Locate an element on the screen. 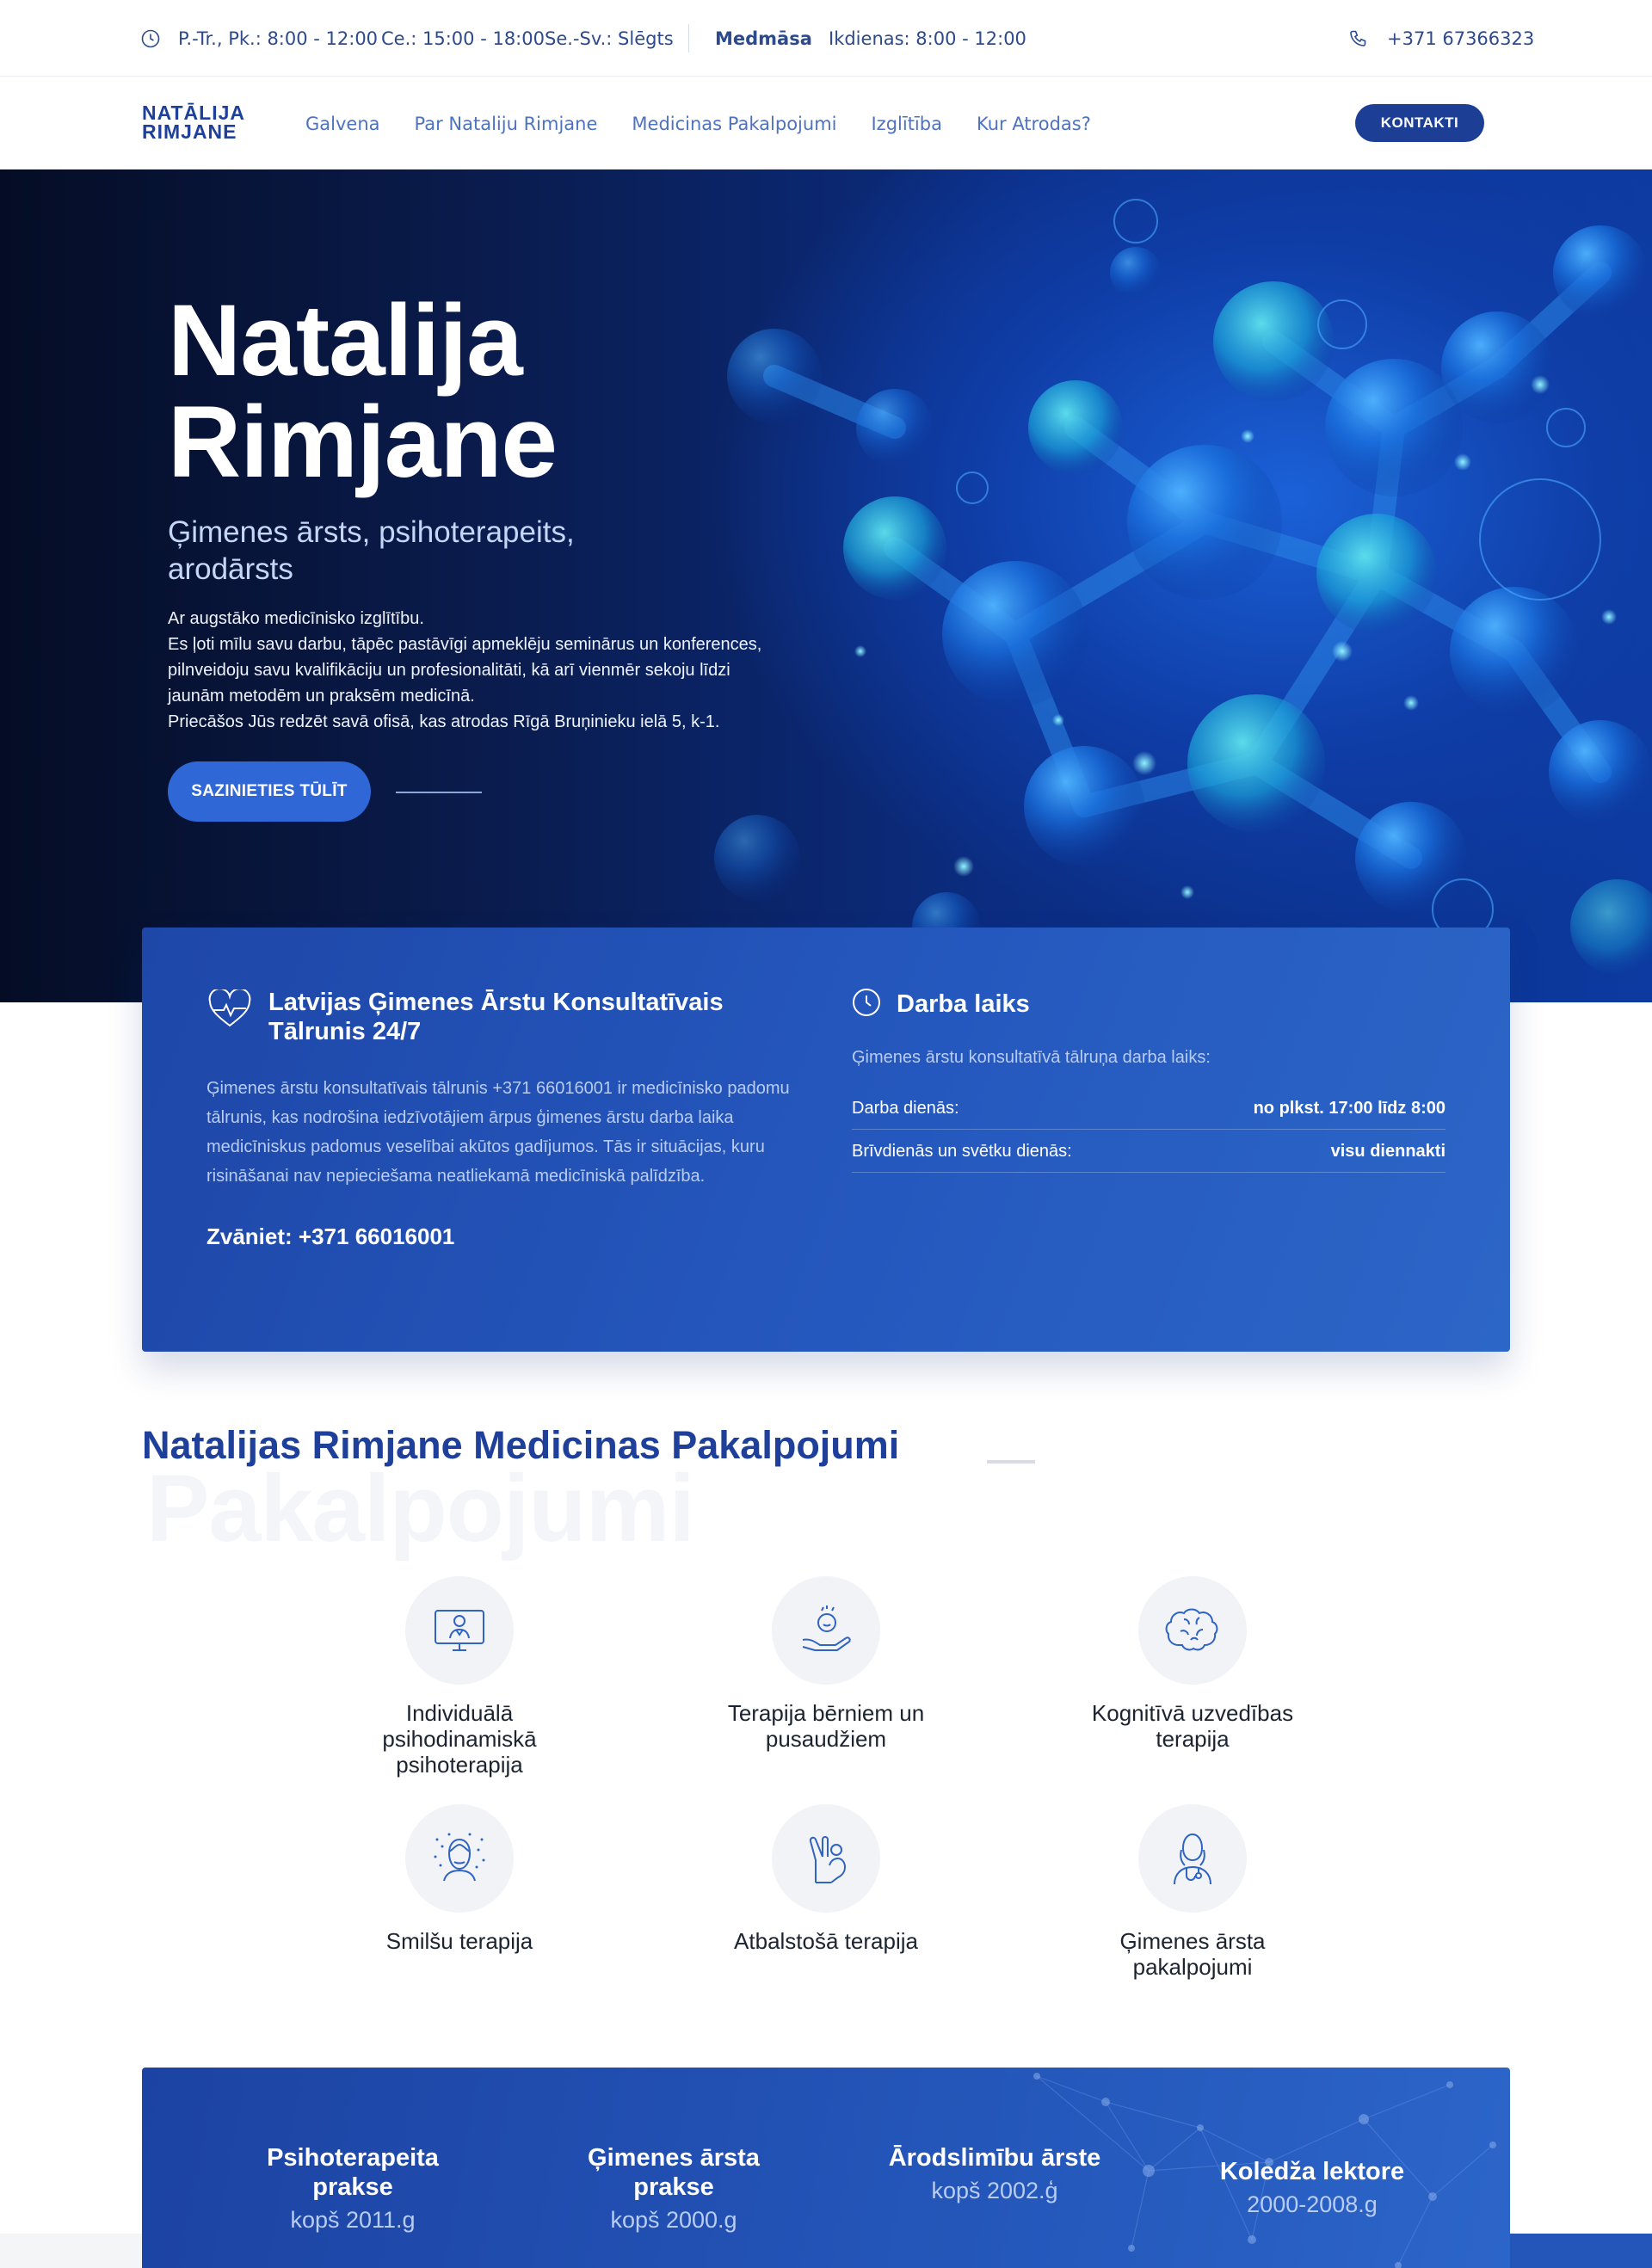 The image size is (1652, 2268). service-item: Individuālā psihodinamiskā psihoterapija is located at coordinates (459, 1677).